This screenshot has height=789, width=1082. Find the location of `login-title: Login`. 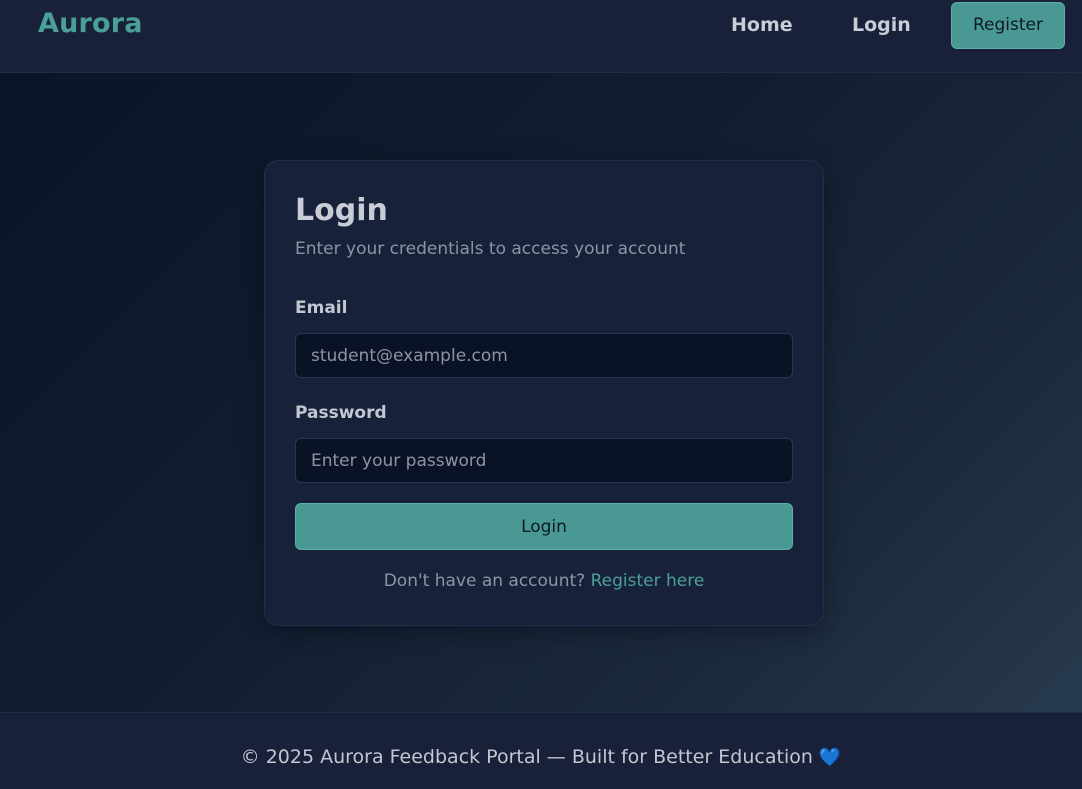

login-title: Login is located at coordinates (341, 210).